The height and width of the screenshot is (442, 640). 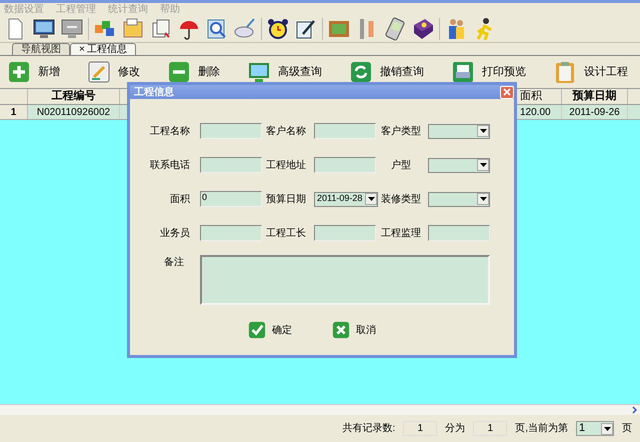 What do you see at coordinates (286, 199) in the screenshot?
I see `field-label: 预算日期` at bounding box center [286, 199].